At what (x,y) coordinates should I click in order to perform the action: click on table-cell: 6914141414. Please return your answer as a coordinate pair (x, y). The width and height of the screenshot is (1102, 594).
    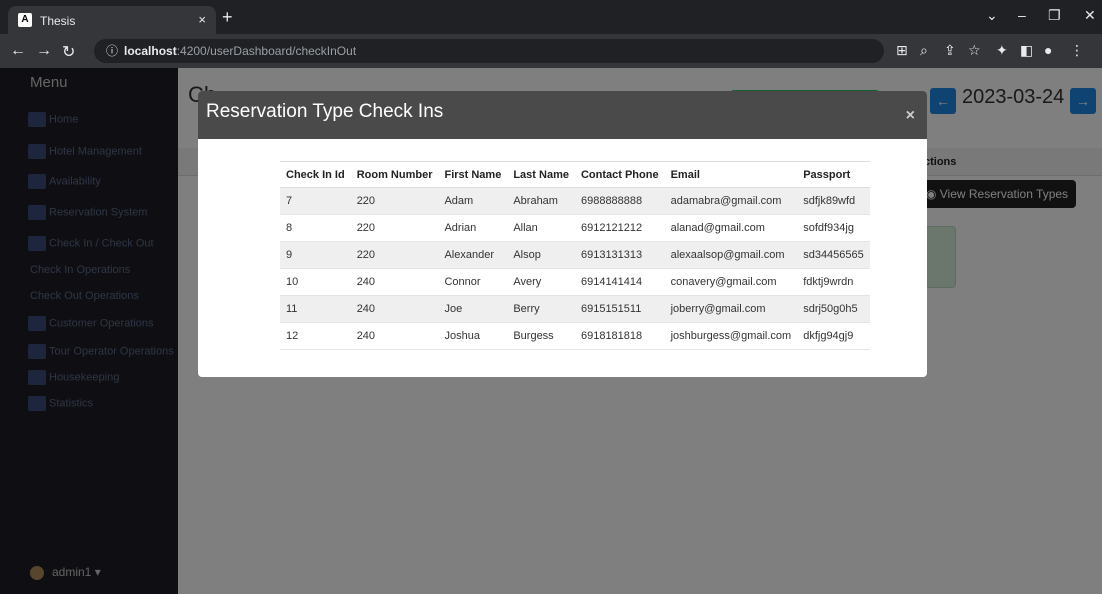
    Looking at the image, I should click on (619, 282).